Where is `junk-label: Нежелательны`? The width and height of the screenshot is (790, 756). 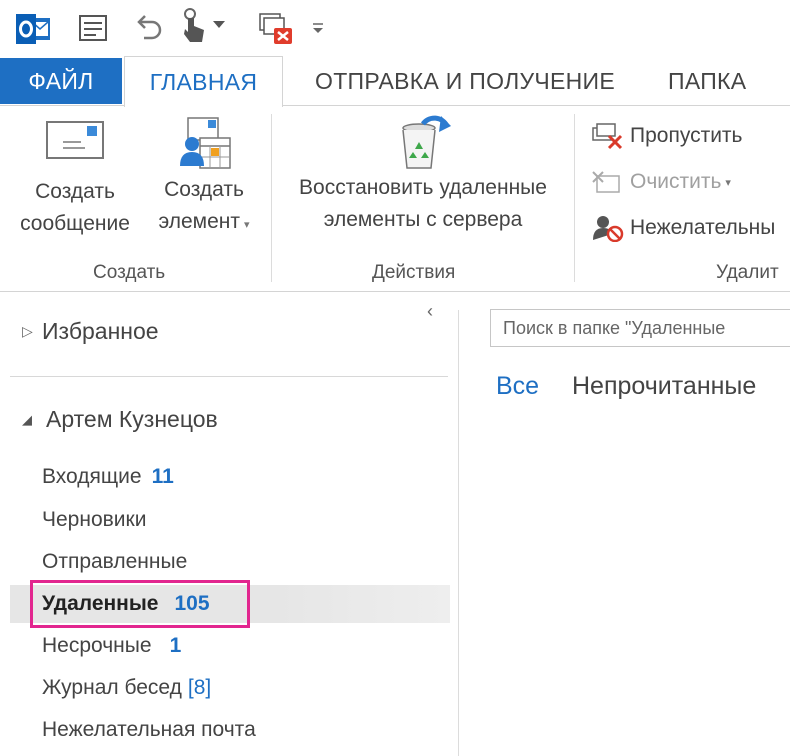 junk-label: Нежелательны is located at coordinates (703, 227).